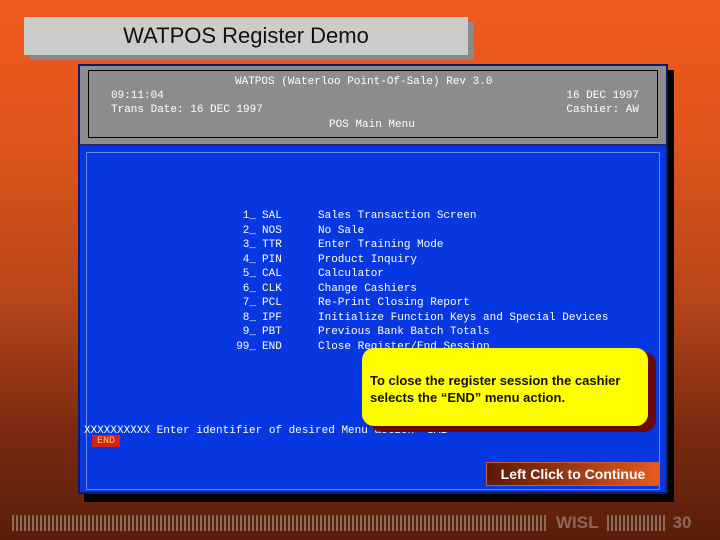 The height and width of the screenshot is (540, 720). I want to click on menu-item-label: Calculator, so click(351, 274).